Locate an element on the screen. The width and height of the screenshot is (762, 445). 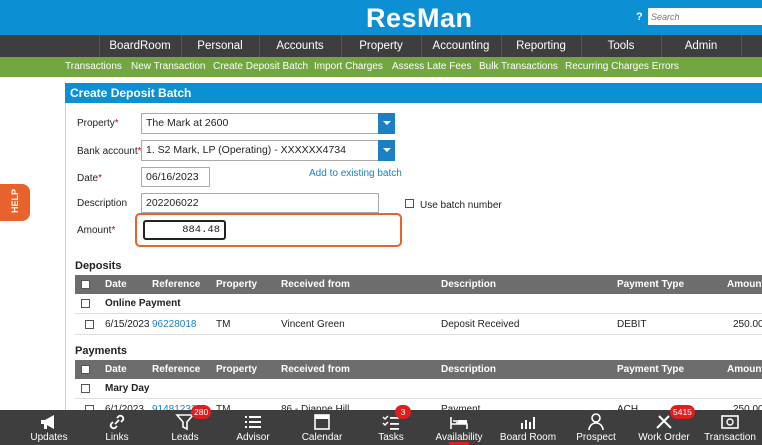
help-tab: HELP is located at coordinates (15, 202).